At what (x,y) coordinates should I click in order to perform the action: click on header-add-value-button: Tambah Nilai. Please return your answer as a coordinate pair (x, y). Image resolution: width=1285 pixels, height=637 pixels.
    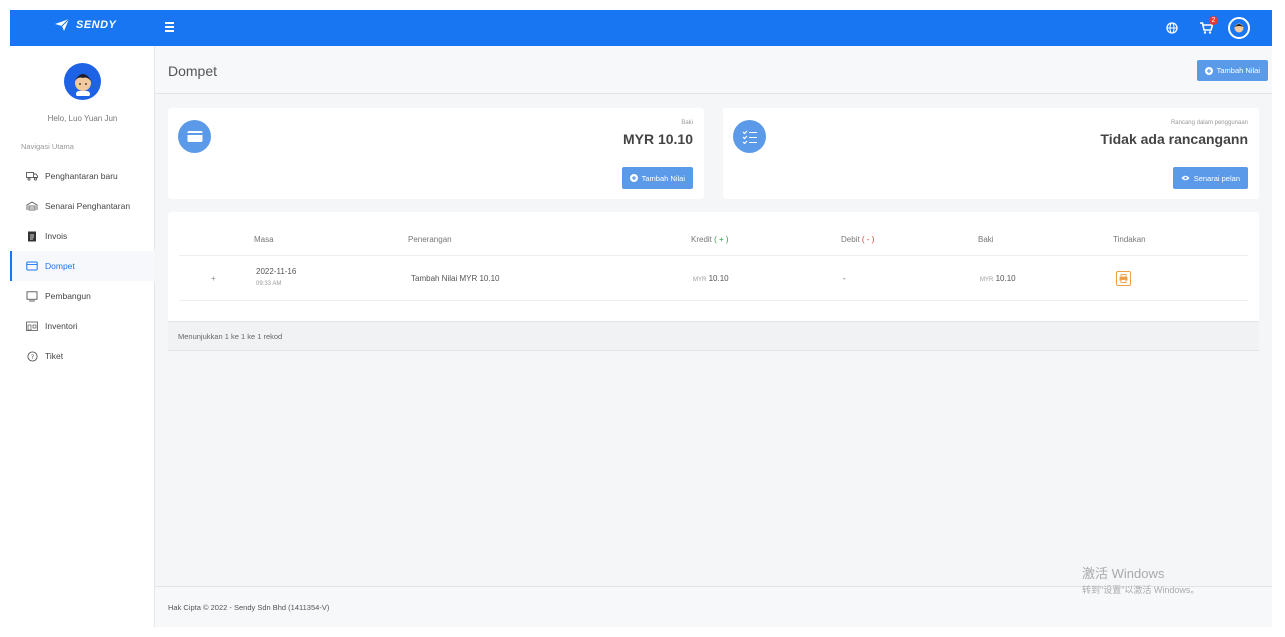
    Looking at the image, I should click on (1232, 70).